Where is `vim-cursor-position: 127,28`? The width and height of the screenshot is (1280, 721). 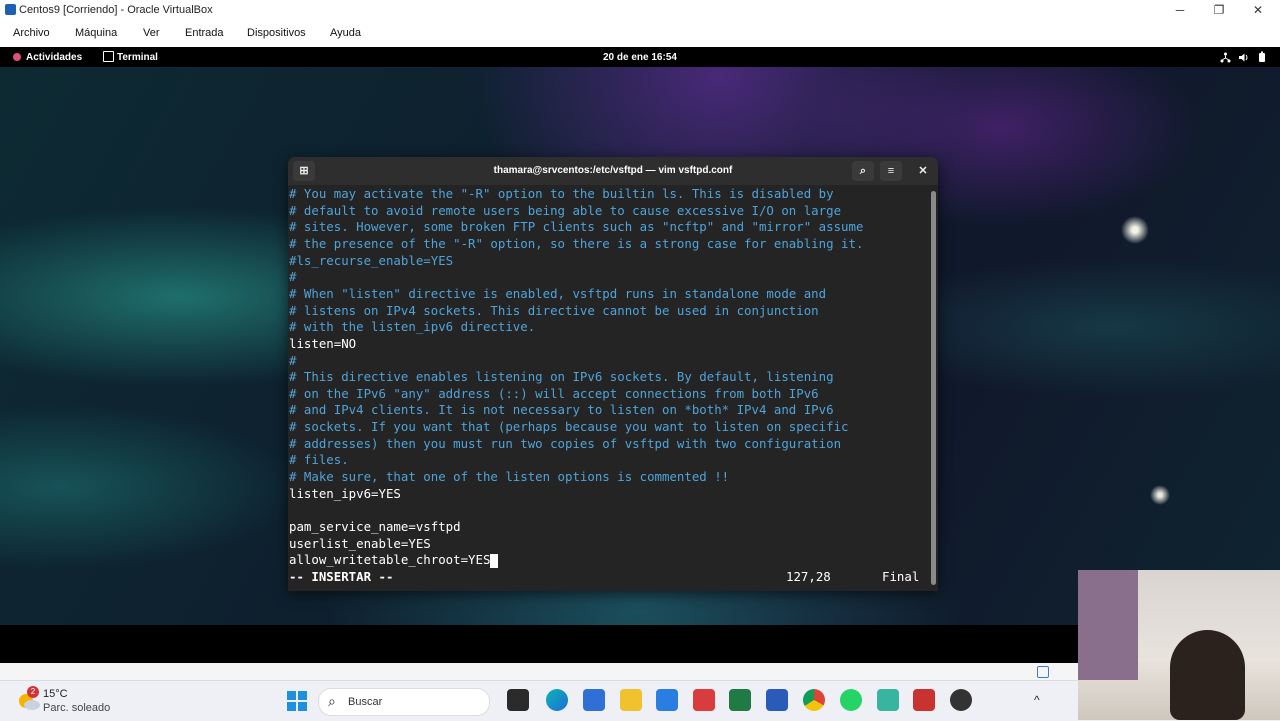 vim-cursor-position: 127,28 is located at coordinates (808, 576).